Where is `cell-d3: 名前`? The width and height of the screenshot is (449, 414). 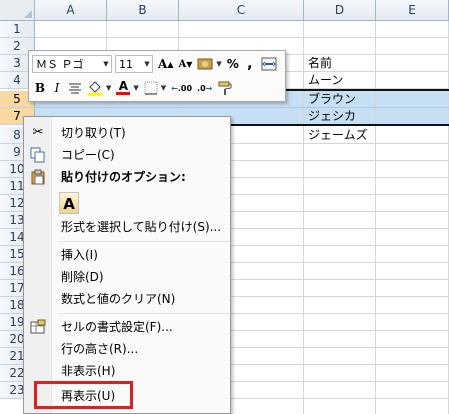 cell-d3: 名前 is located at coordinates (320, 63).